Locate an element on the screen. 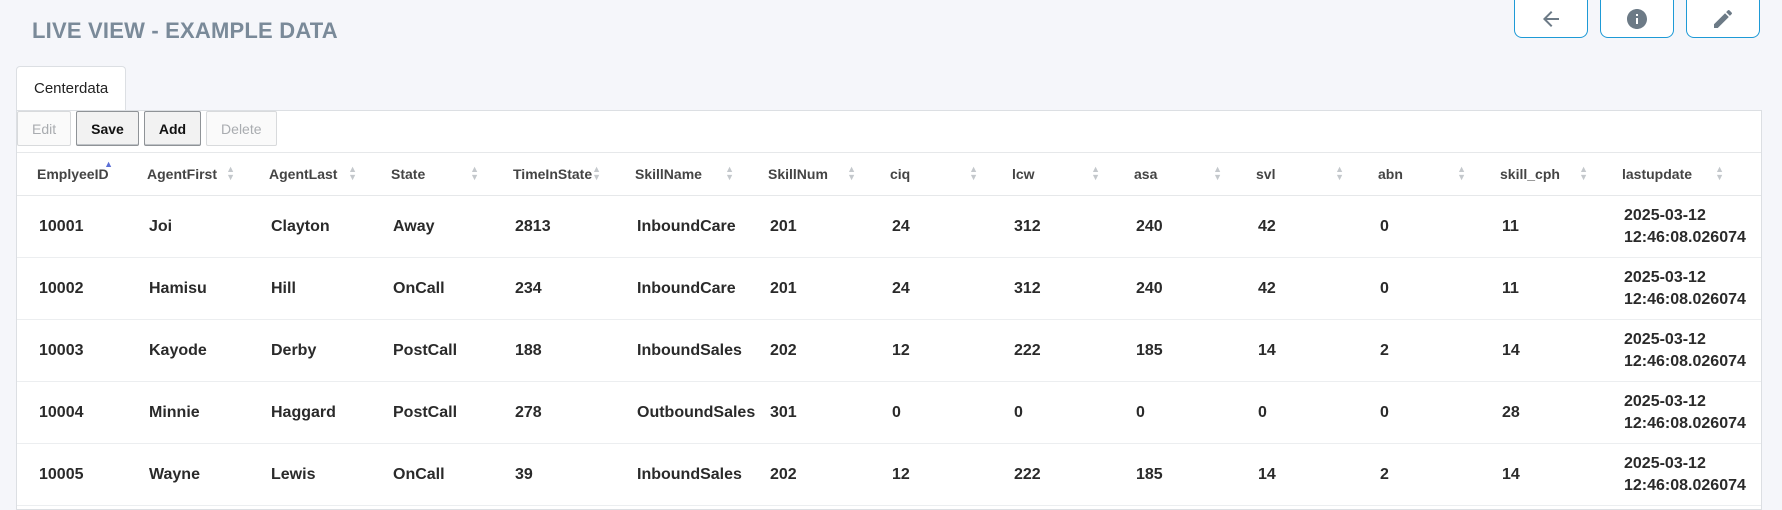  column-header-svl: svl ▲ ▼ is located at coordinates (1297, 174).